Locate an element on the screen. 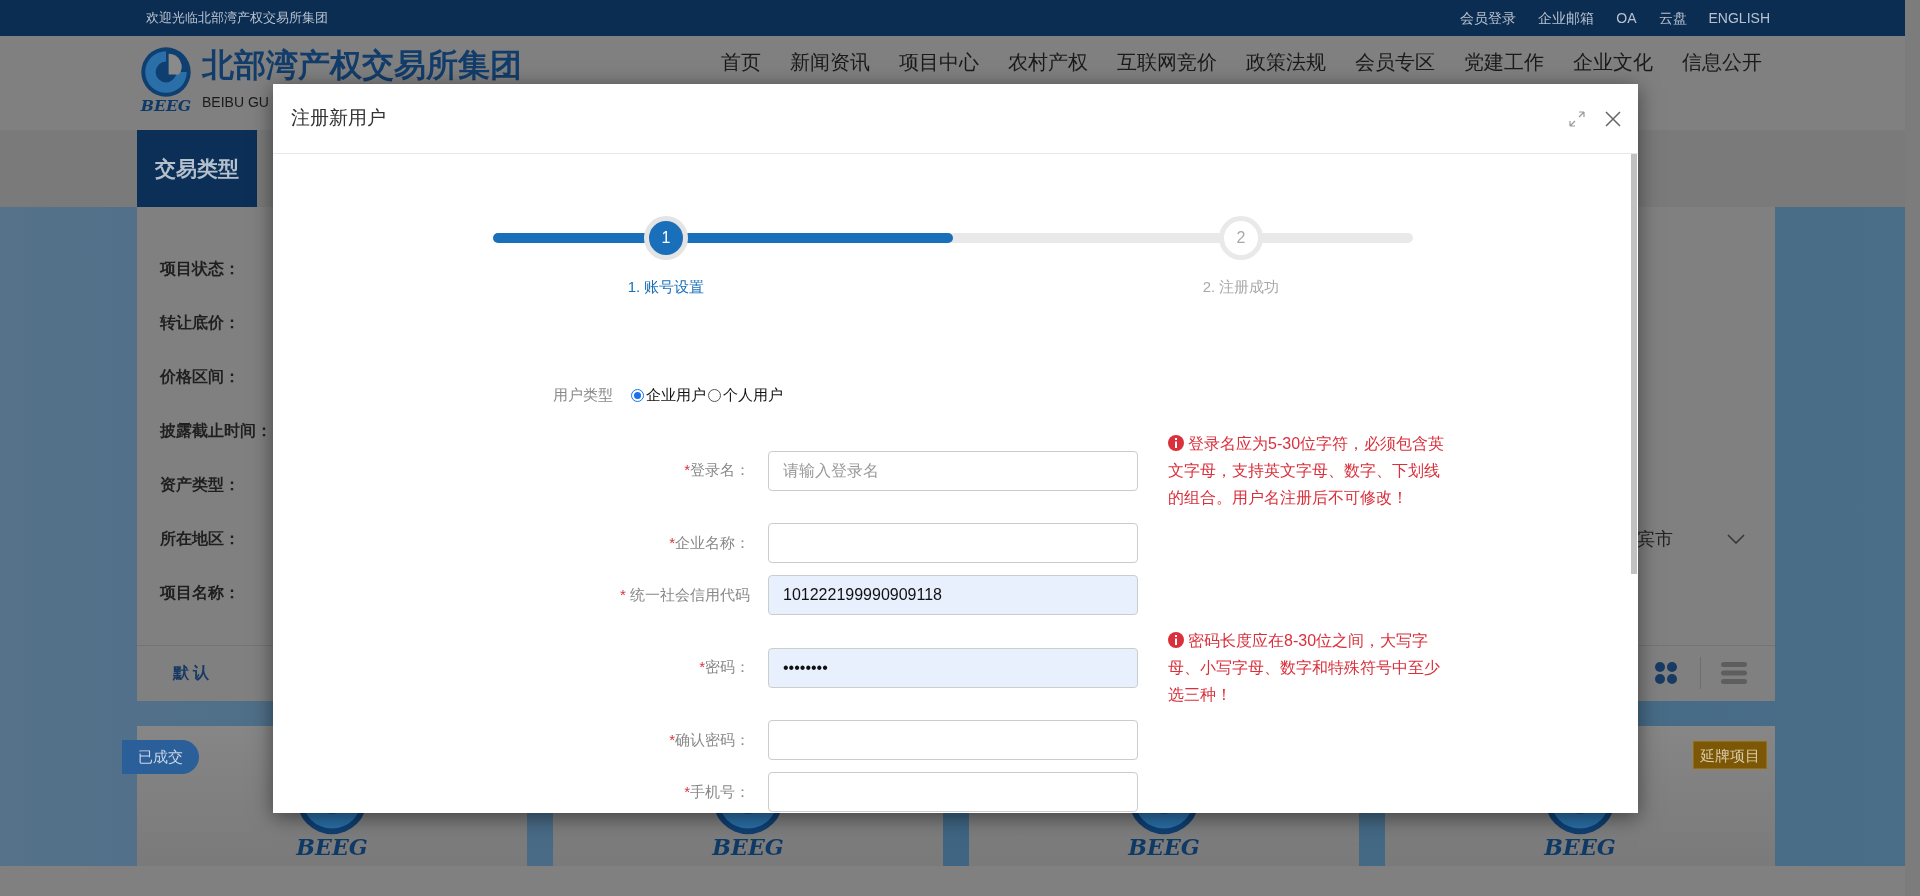 This screenshot has width=1920, height=896. field-label: *密码： is located at coordinates (724, 667).